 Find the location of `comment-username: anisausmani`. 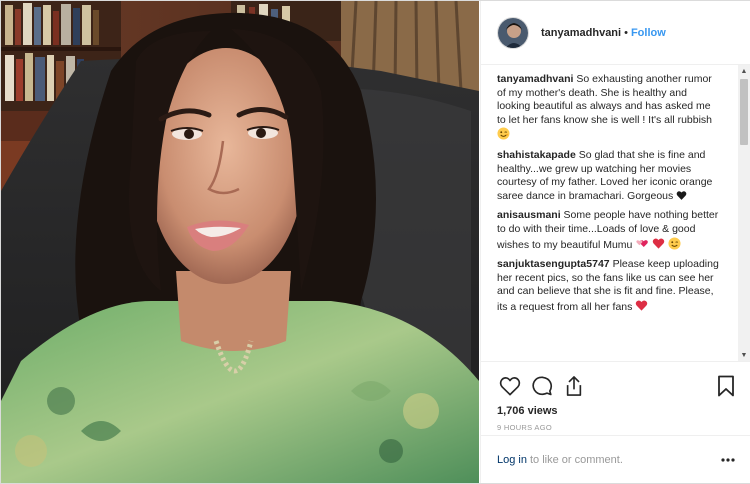

comment-username: anisausmani is located at coordinates (529, 215).